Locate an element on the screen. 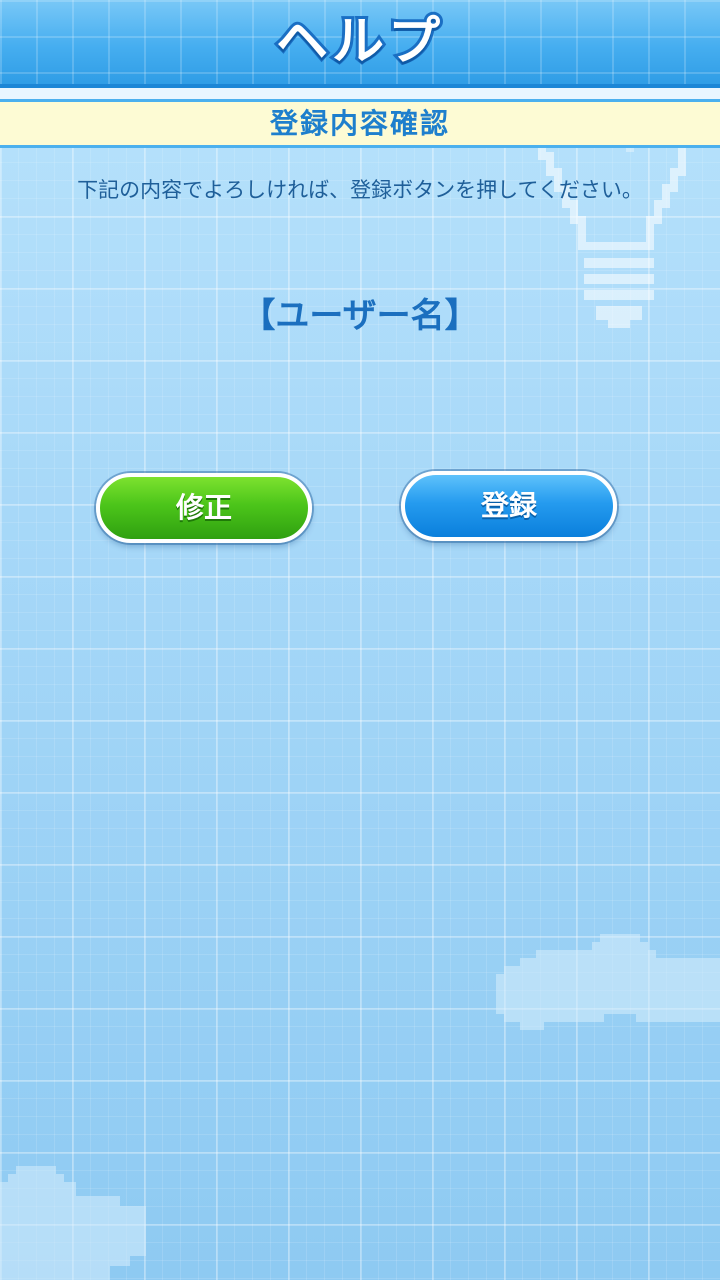 Image resolution: width=720 pixels, height=1280 pixels. page-title: ヘルプ is located at coordinates (358, 42).